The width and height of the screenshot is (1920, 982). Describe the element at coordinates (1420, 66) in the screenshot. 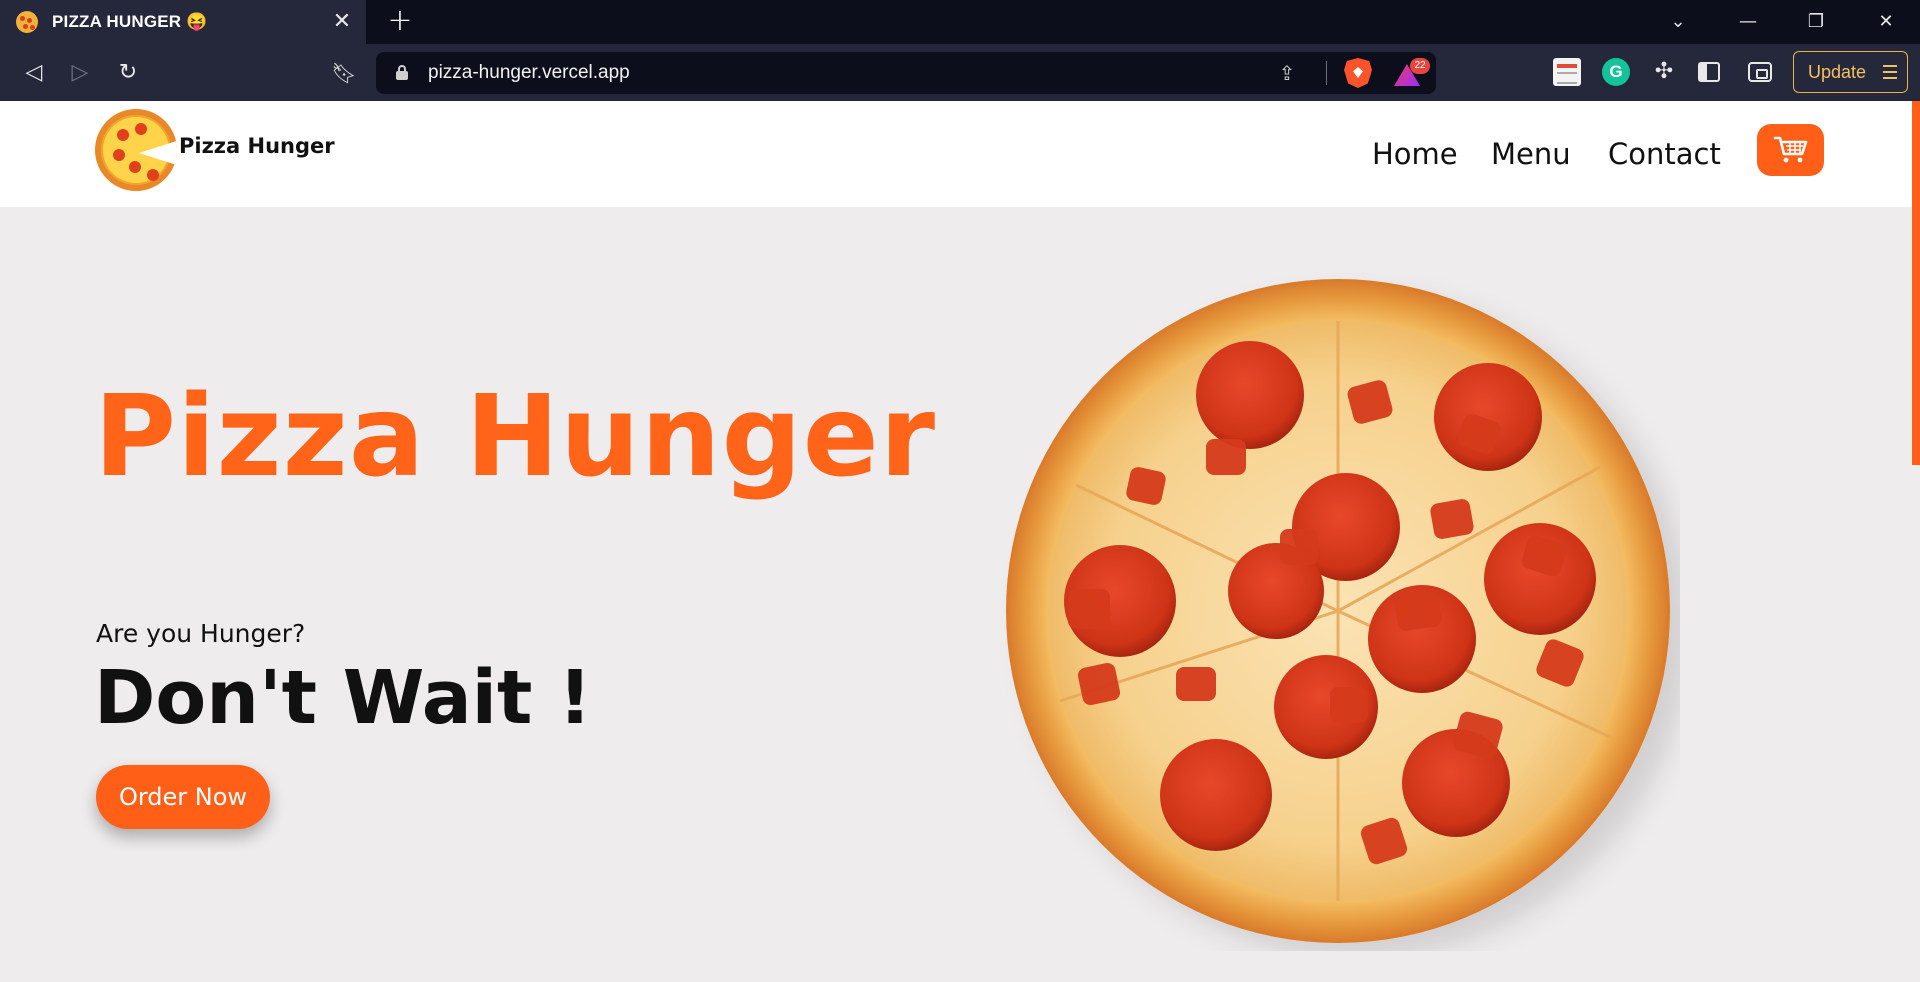

I see `rewards-badge: 22` at that location.